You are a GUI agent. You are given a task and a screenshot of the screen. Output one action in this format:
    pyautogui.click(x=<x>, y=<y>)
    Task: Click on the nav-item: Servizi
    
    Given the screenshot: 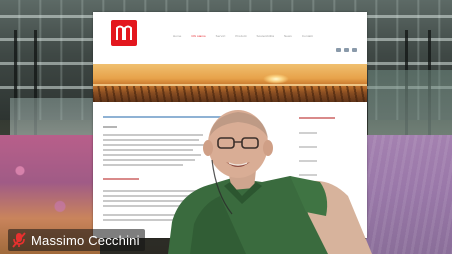 What is the action you would take?
    pyautogui.click(x=221, y=36)
    